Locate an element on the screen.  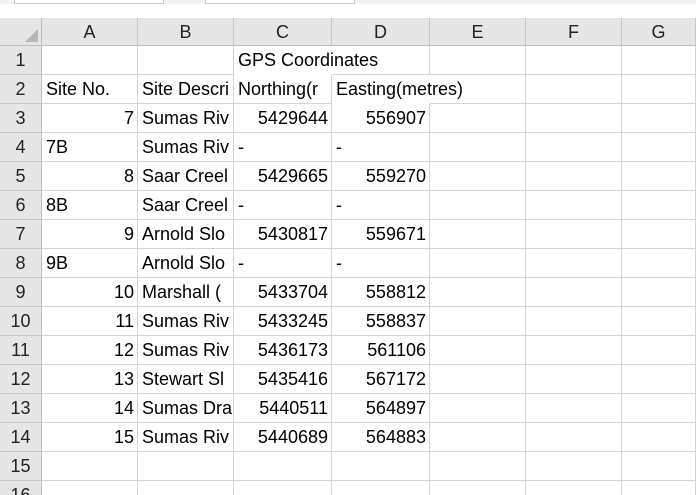
cell-d4: - is located at coordinates (381, 147).